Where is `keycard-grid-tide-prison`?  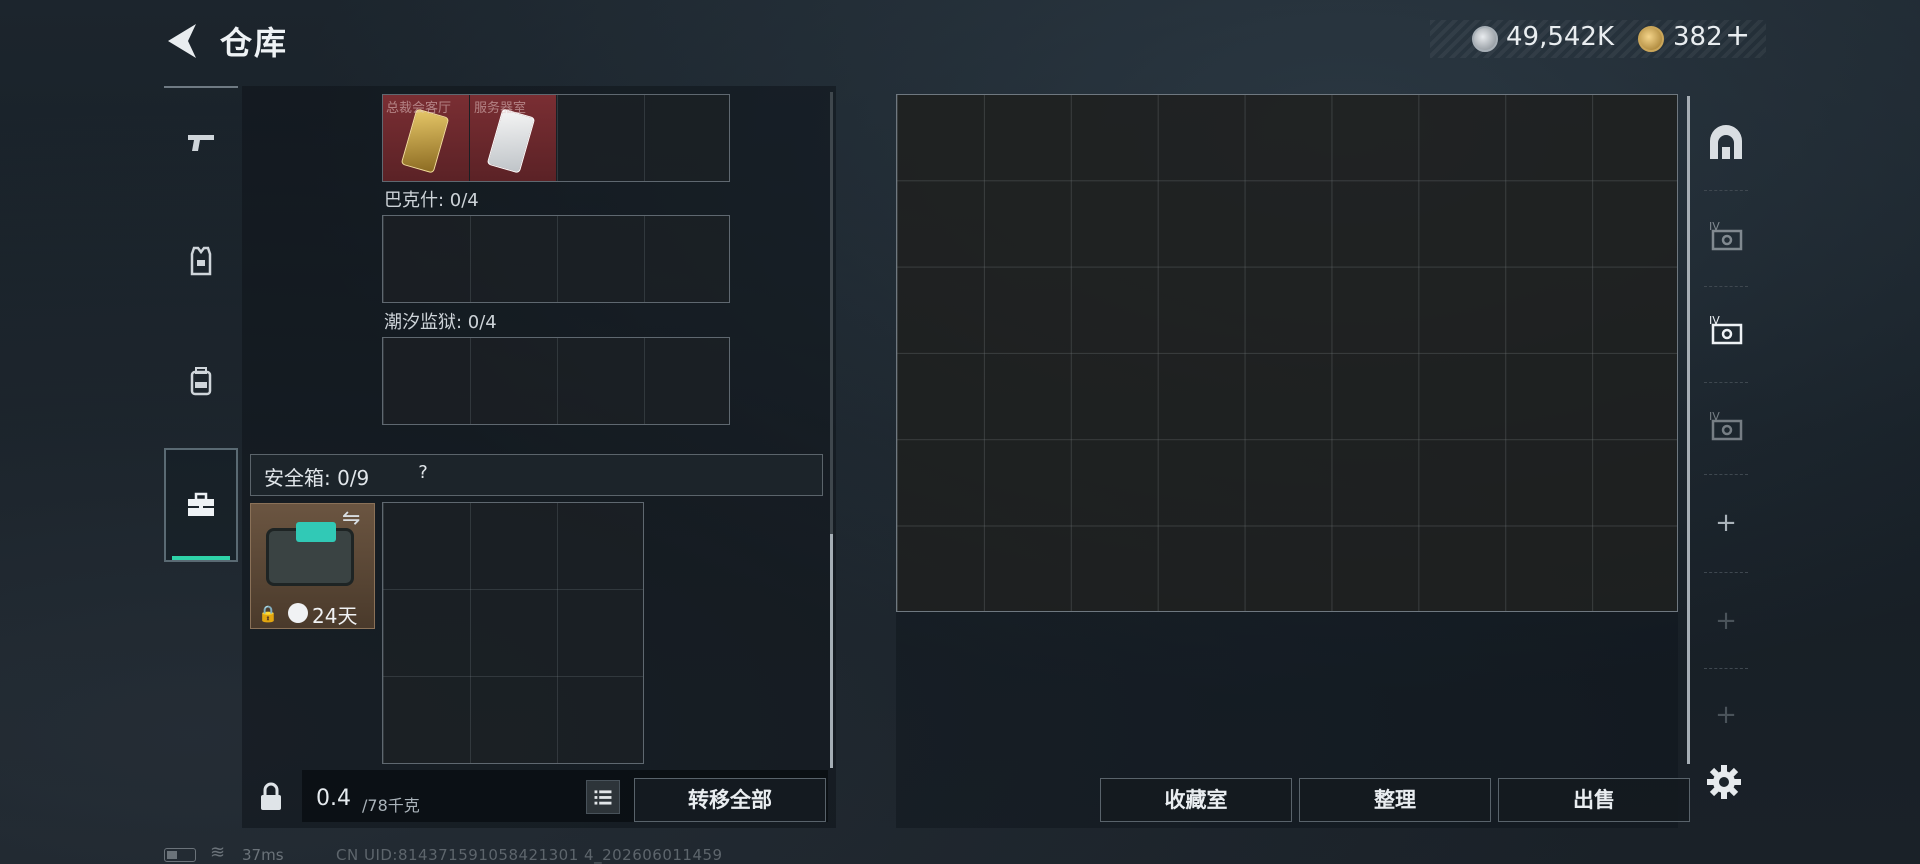 keycard-grid-tide-prison is located at coordinates (556, 381).